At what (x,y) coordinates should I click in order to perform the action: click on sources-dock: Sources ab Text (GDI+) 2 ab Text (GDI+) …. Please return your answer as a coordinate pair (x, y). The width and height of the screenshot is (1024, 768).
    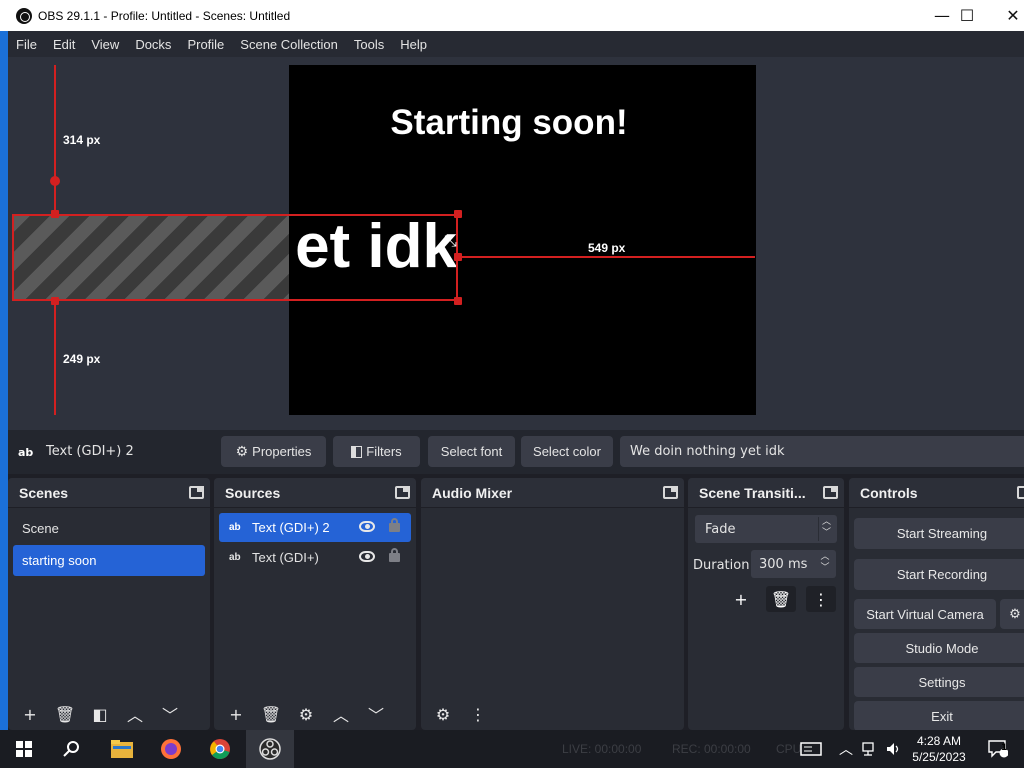
    Looking at the image, I should click on (315, 604).